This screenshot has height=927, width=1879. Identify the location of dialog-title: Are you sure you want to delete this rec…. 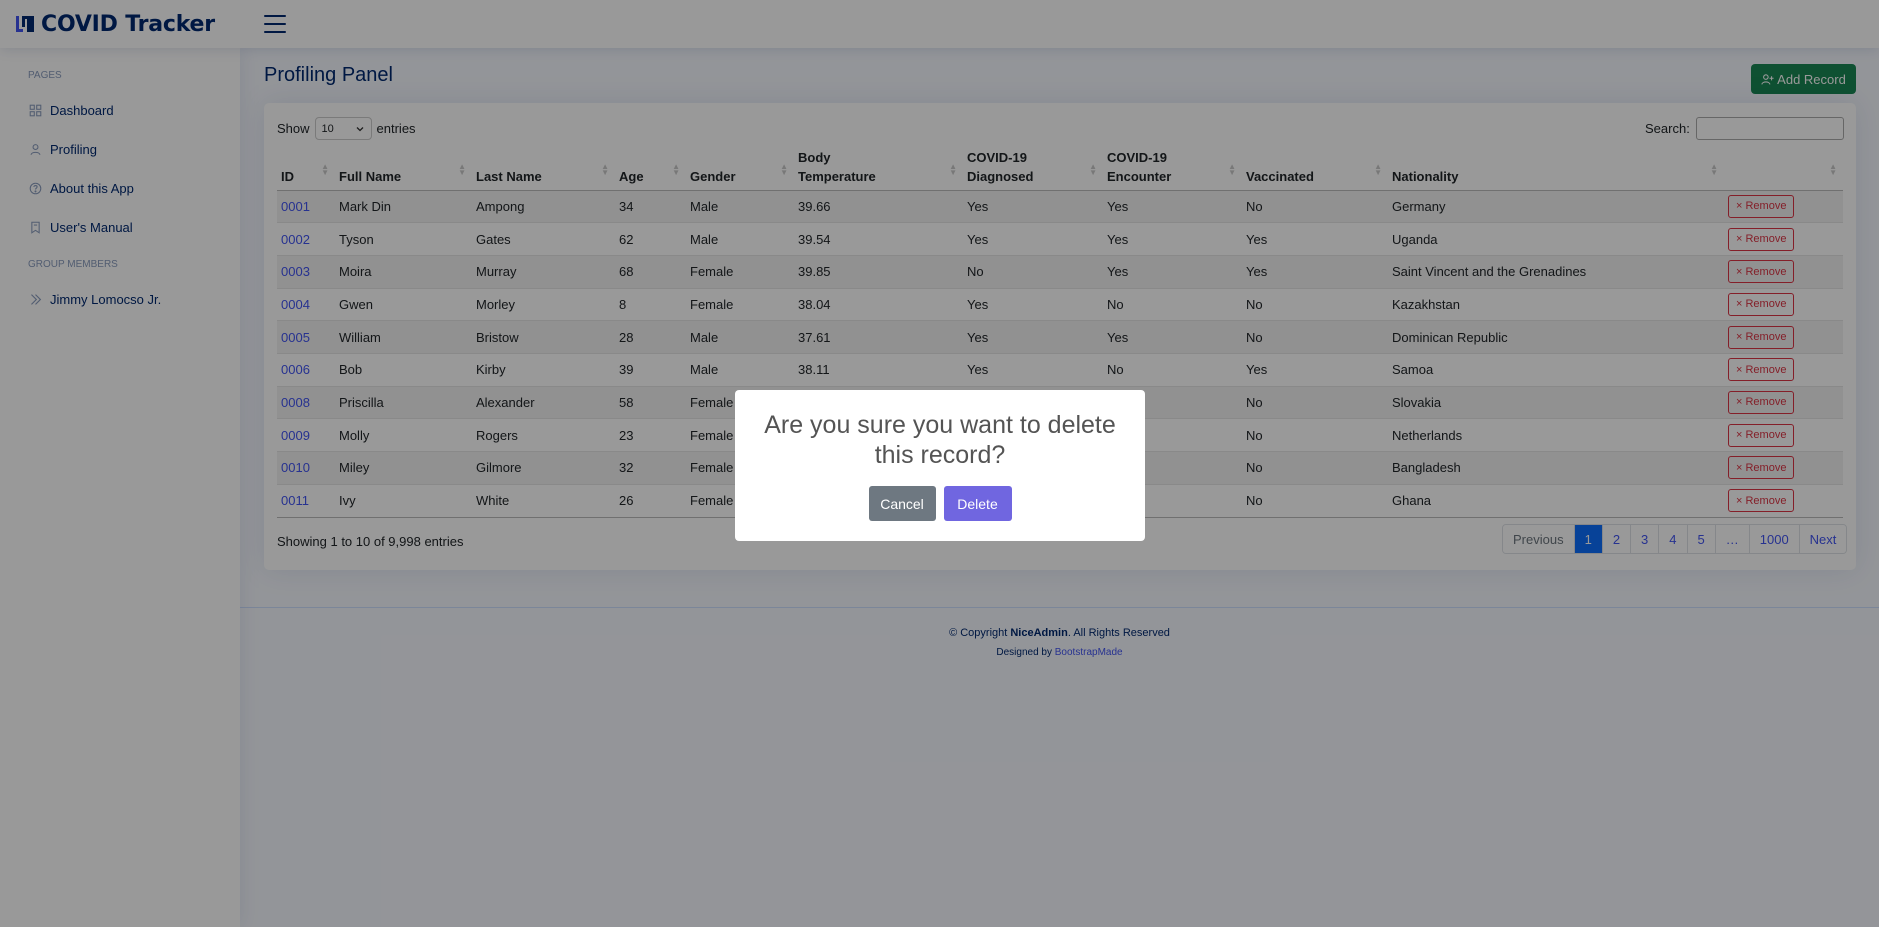
(940, 440).